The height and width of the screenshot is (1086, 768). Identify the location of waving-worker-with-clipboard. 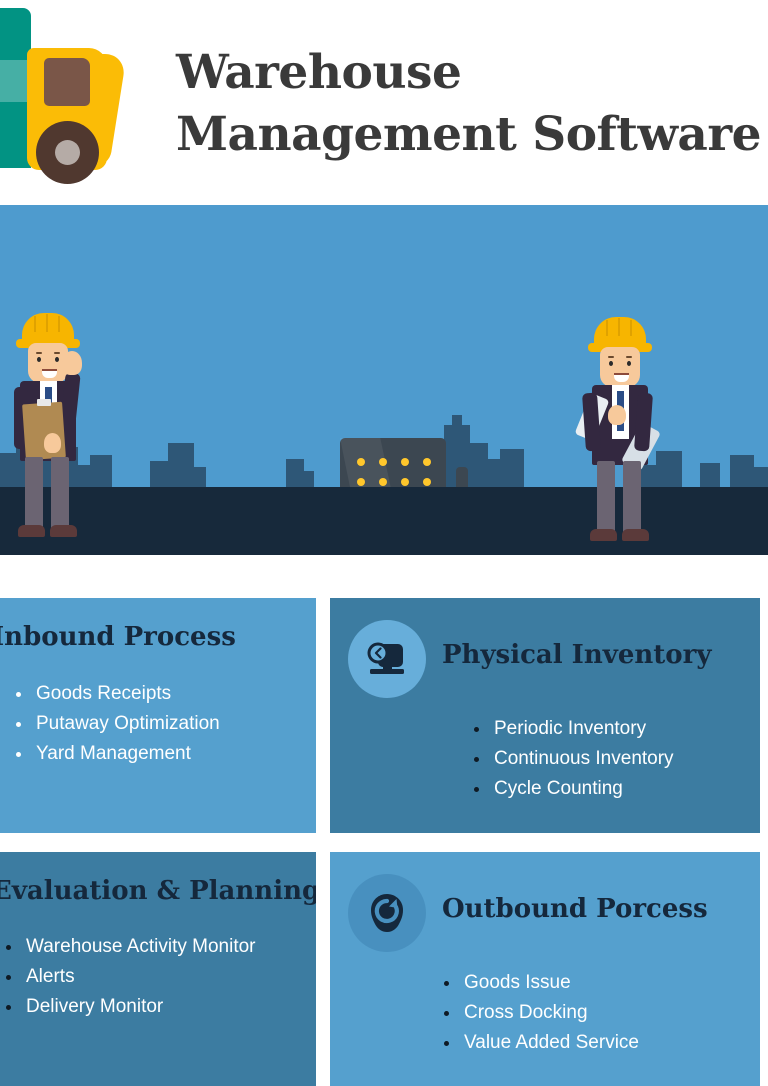
(61, 428).